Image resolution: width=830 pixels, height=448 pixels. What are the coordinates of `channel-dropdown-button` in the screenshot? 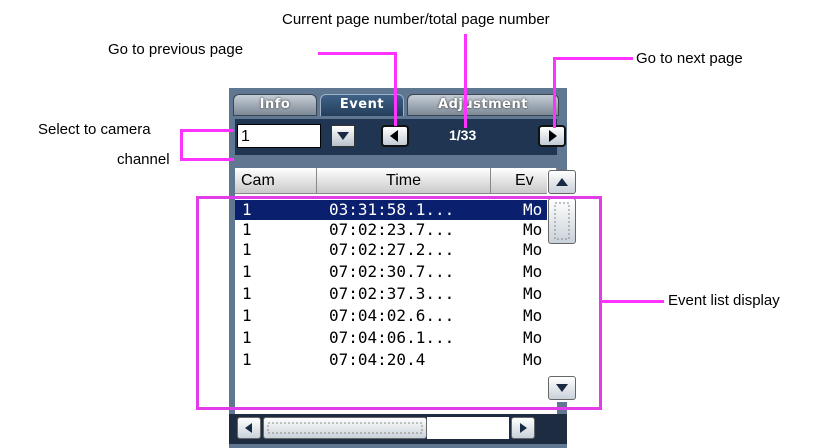 It's located at (343, 136).